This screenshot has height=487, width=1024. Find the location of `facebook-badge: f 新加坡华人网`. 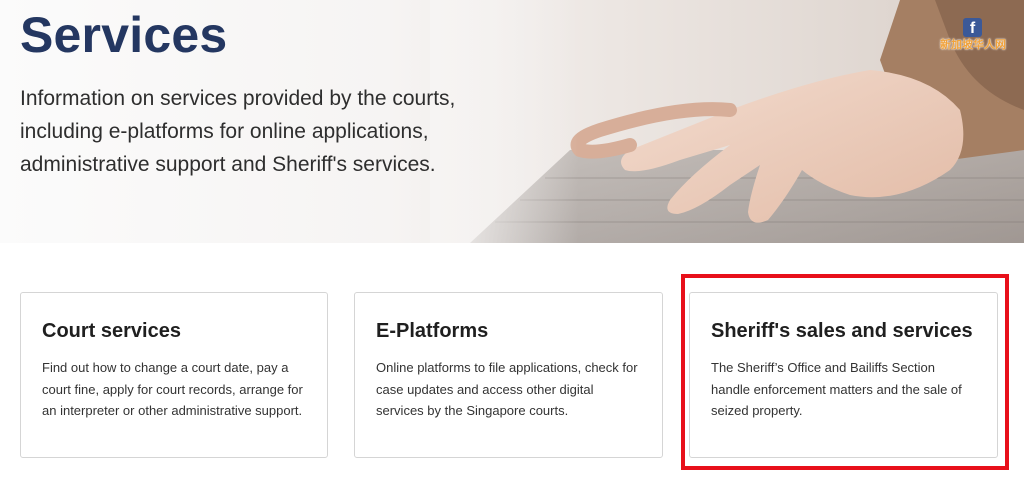

facebook-badge: f 新加坡华人网 is located at coordinates (973, 37).